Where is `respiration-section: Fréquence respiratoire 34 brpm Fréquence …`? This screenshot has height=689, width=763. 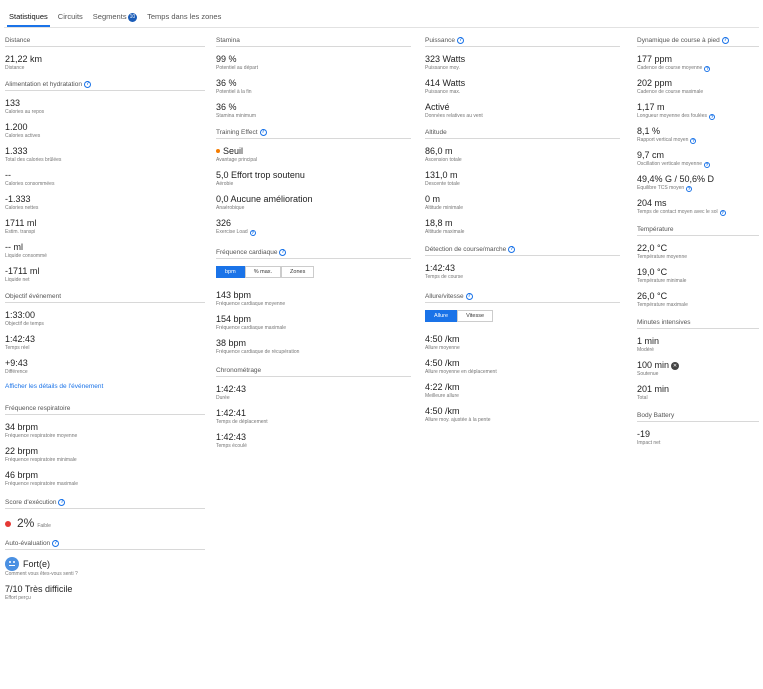 respiration-section: Fréquence respiratoire 34 brpm Fréquence … is located at coordinates (105, 446).